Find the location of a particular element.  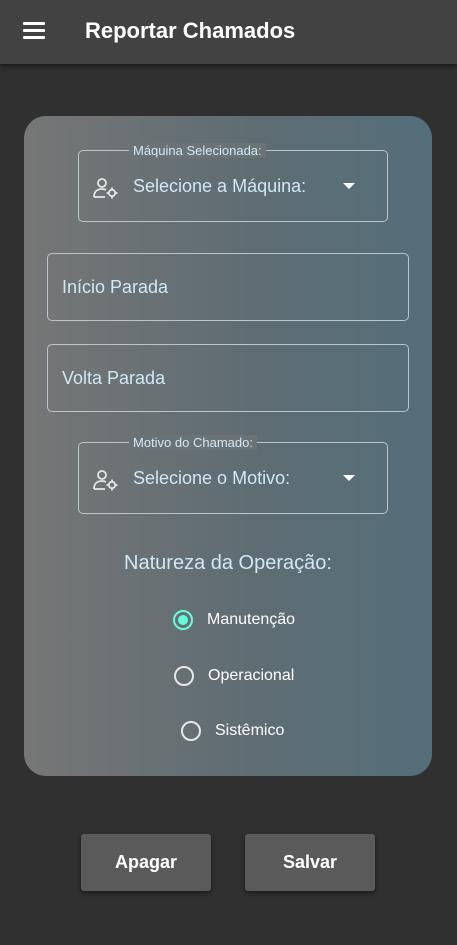

app-bar: Reportar Chamados is located at coordinates (228, 32).